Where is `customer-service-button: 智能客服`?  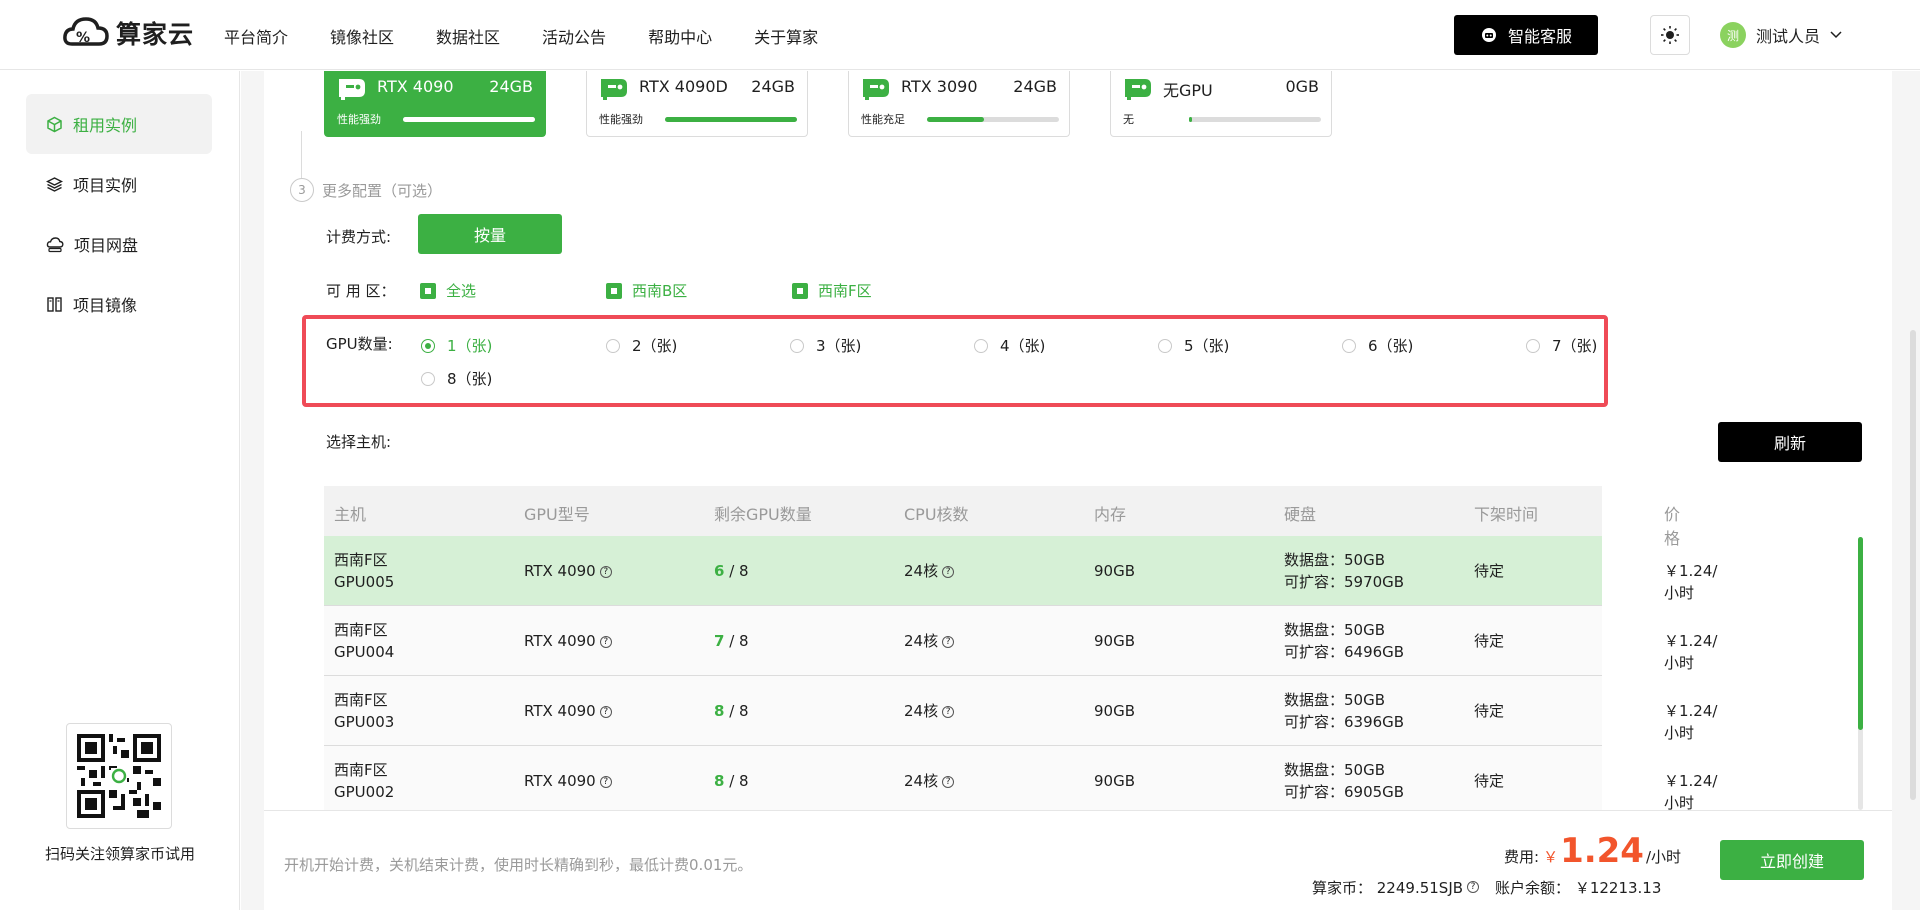
customer-service-button: 智能客服 is located at coordinates (1526, 35).